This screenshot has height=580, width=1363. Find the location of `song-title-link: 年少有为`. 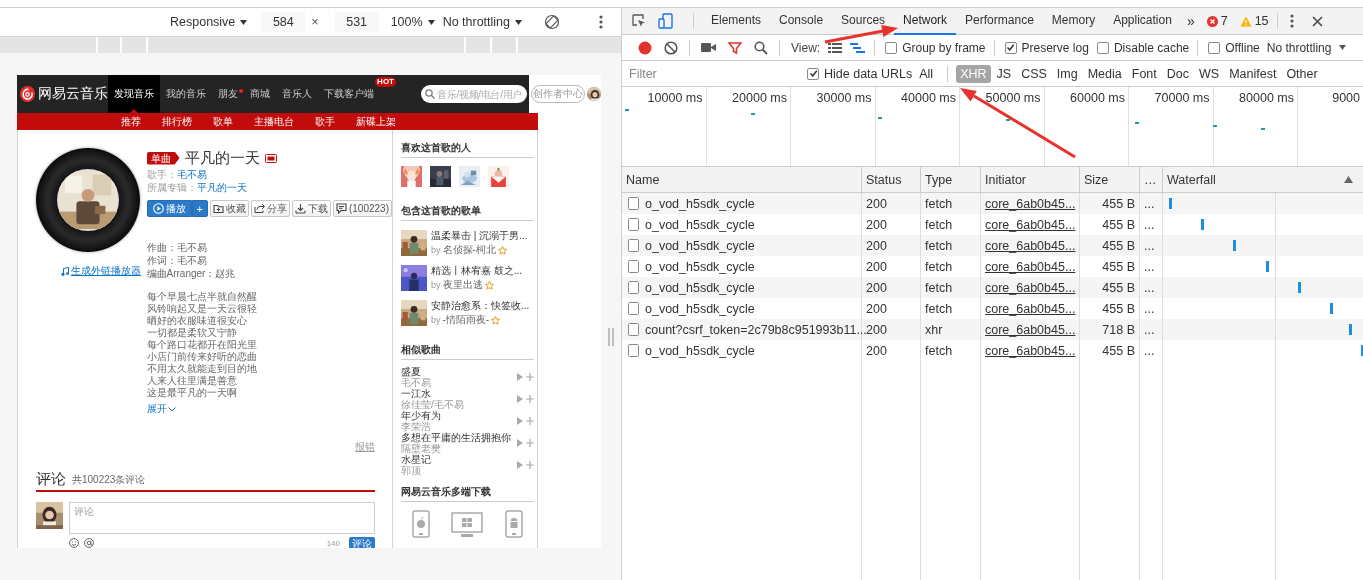

song-title-link: 年少有为 is located at coordinates (421, 415).